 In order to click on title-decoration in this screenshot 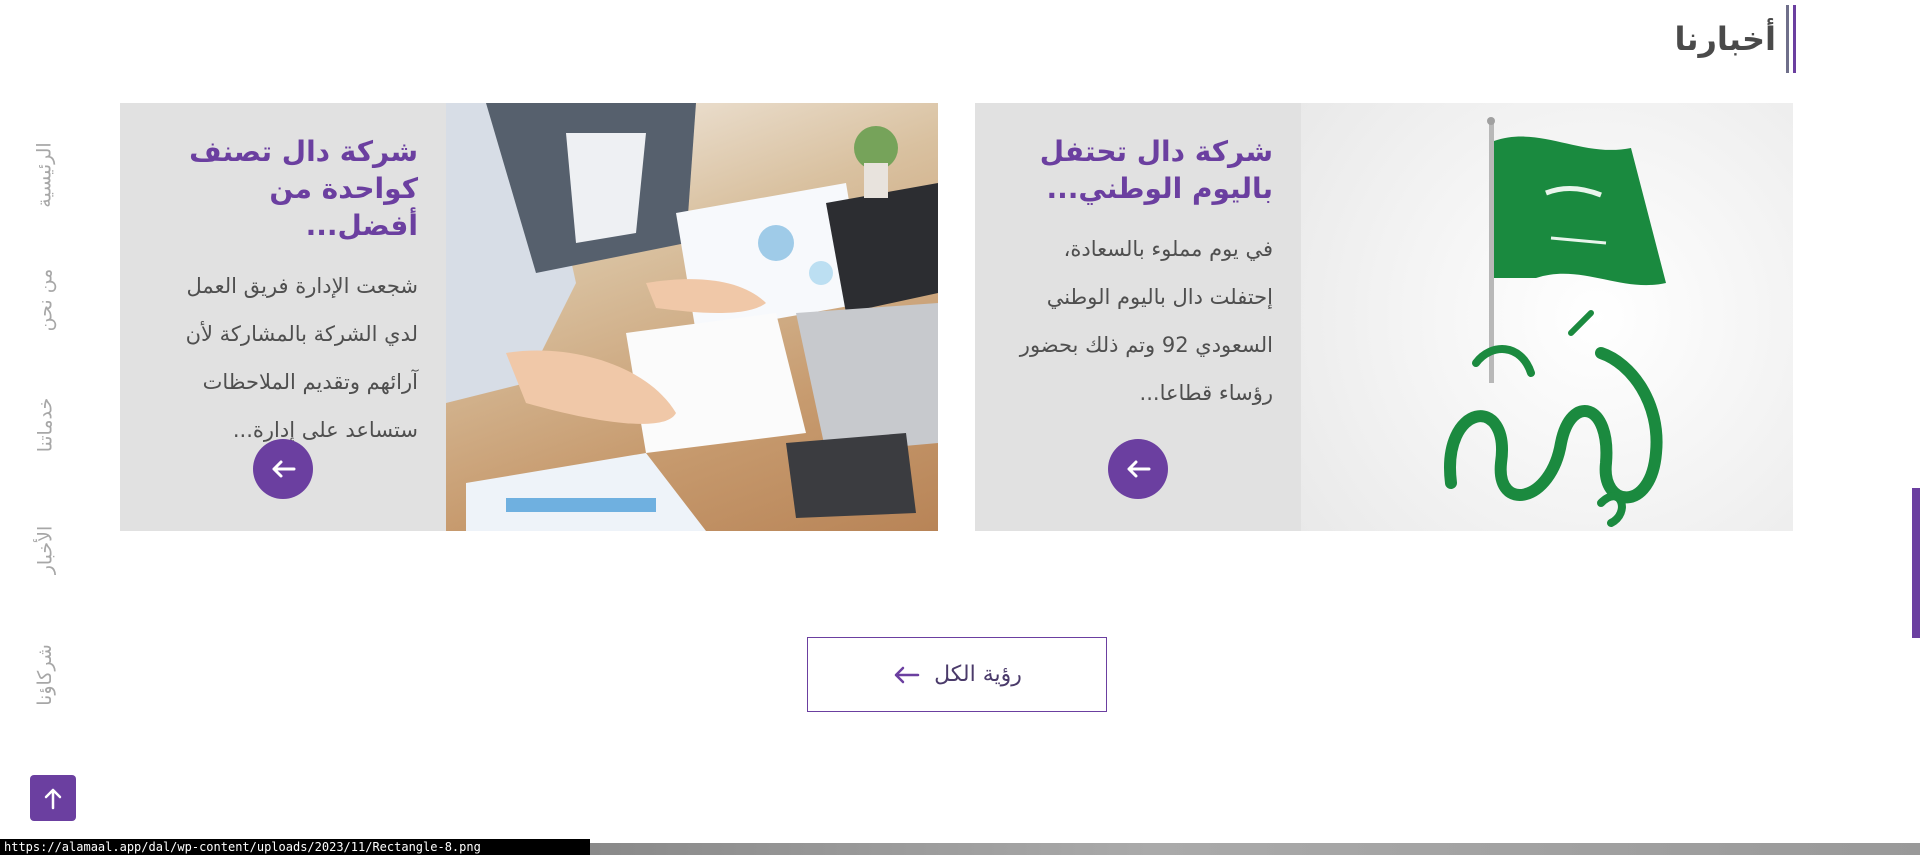, I will do `click(1791, 39)`.